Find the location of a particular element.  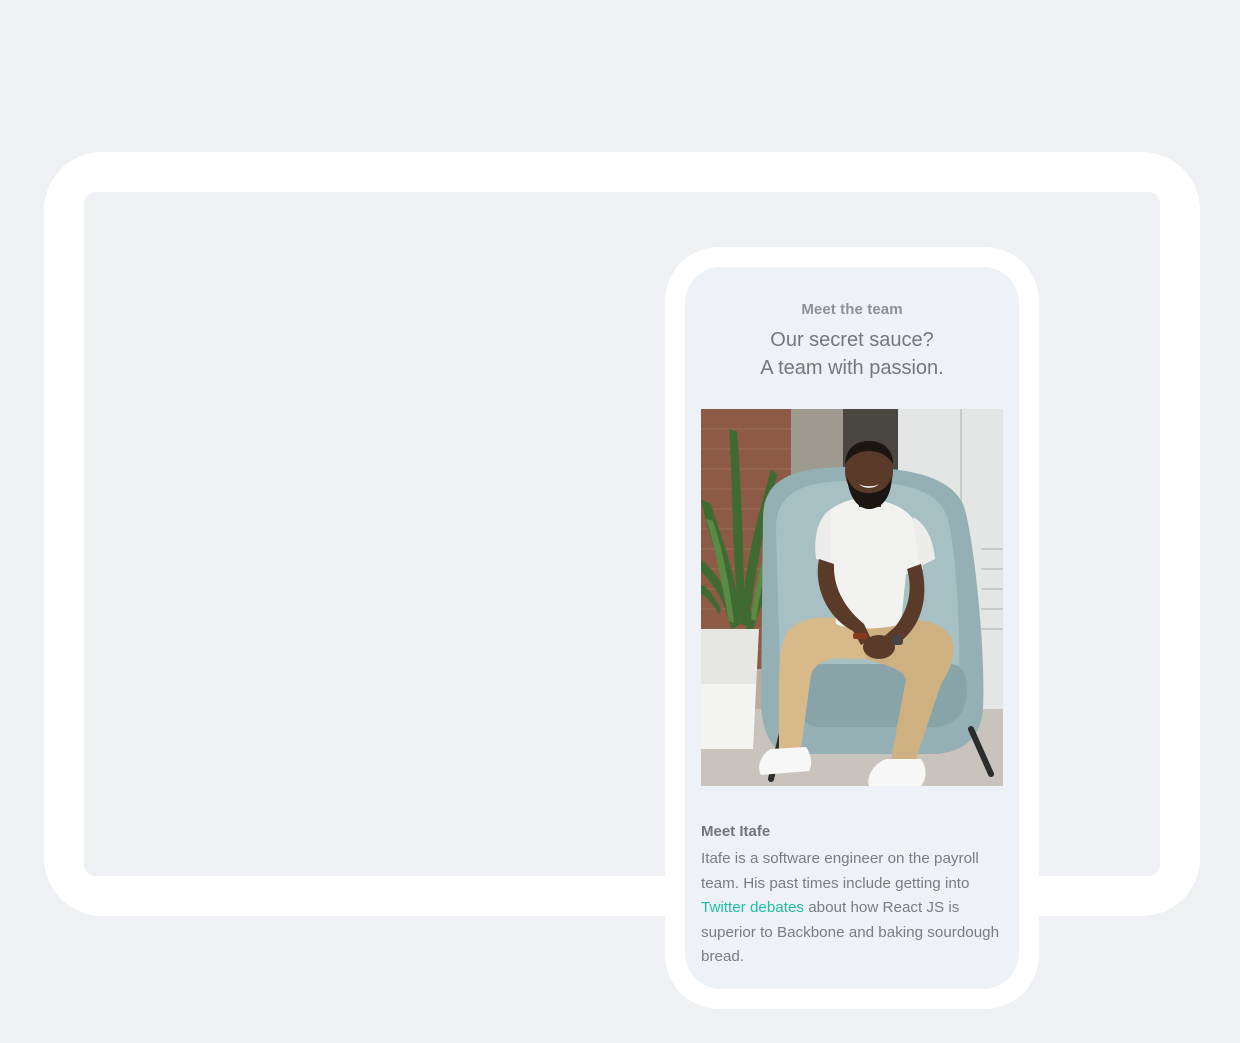

headline-line-1: Our secret sauce? is located at coordinates (852, 340).